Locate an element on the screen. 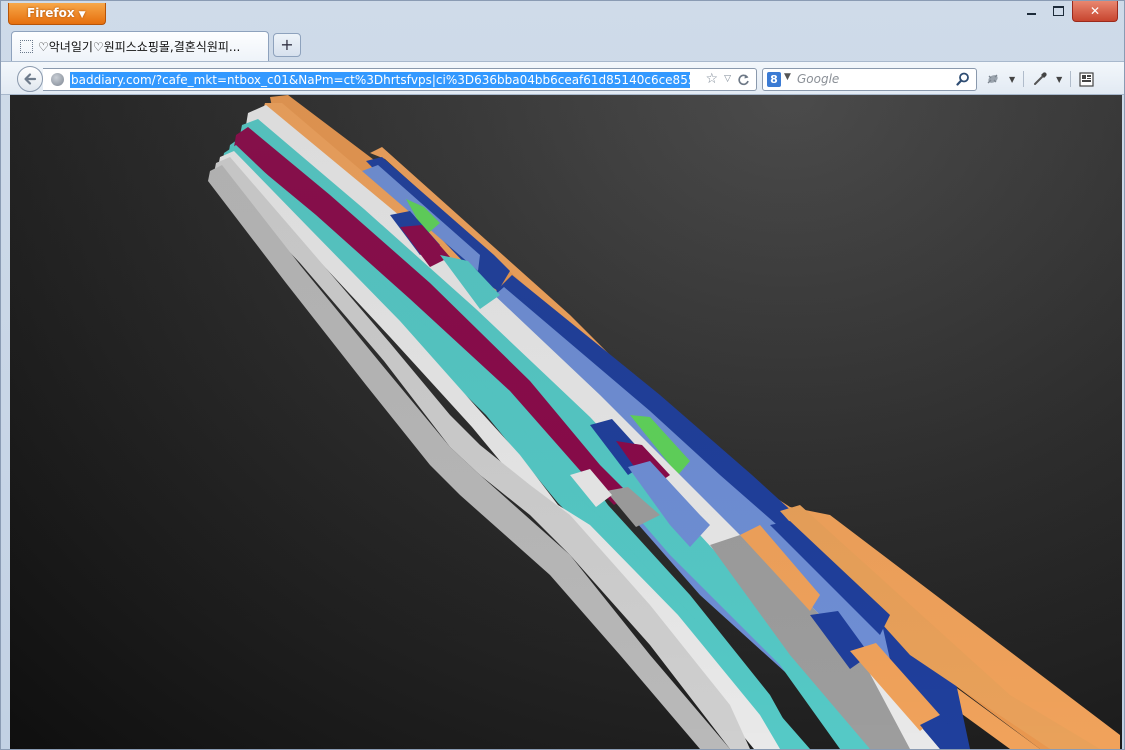 The height and width of the screenshot is (750, 1125). firefox-menu-button: Firefox ▼ is located at coordinates (57, 14).